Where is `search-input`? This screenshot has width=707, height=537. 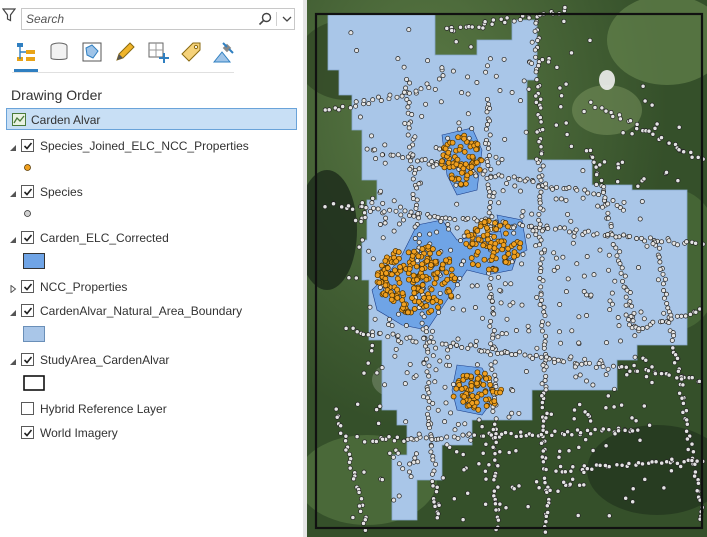 search-input is located at coordinates (136, 19).